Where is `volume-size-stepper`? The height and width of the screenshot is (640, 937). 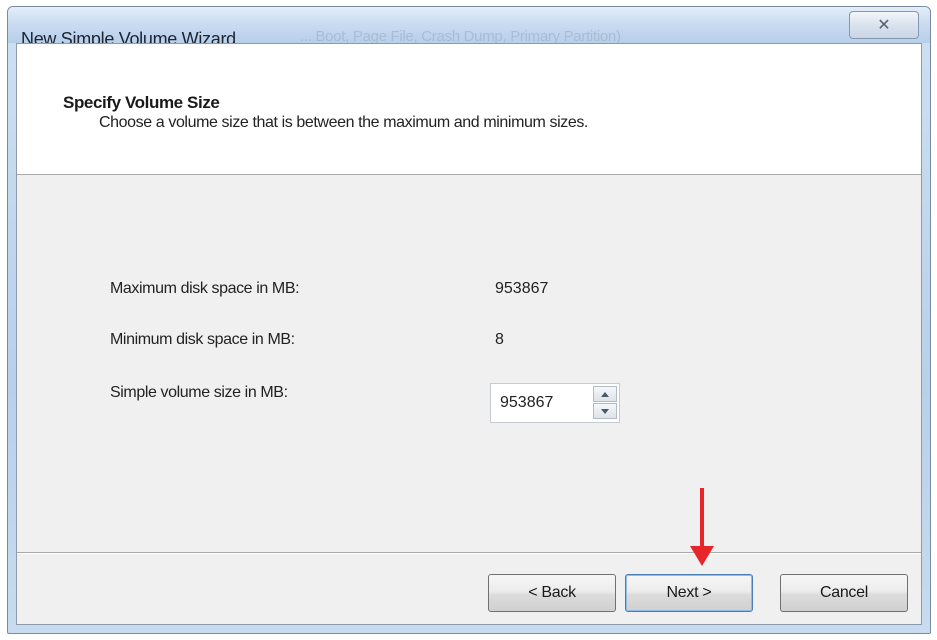 volume-size-stepper is located at coordinates (555, 403).